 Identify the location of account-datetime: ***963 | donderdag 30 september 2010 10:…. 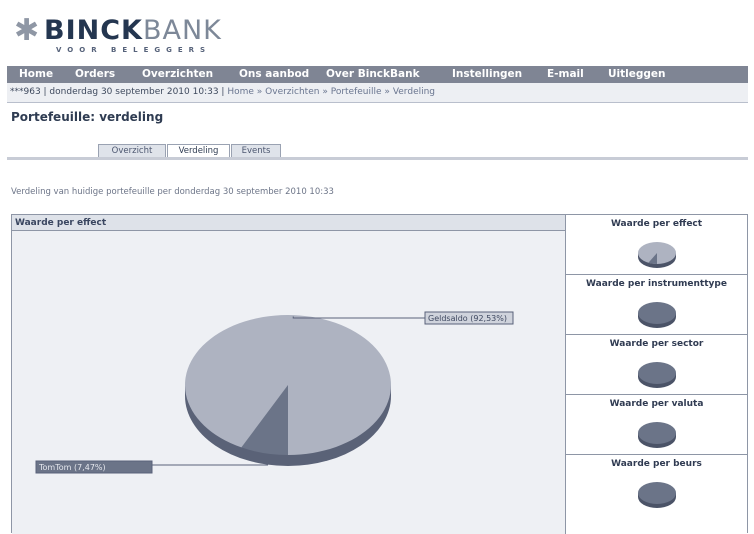
(119, 92).